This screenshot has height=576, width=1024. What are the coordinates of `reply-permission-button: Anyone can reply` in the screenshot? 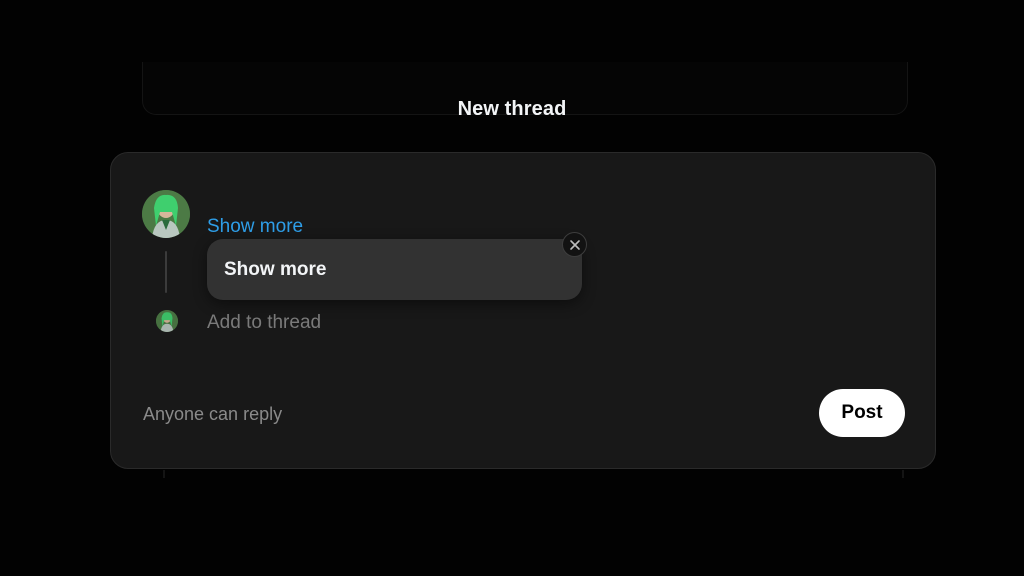 It's located at (212, 414).